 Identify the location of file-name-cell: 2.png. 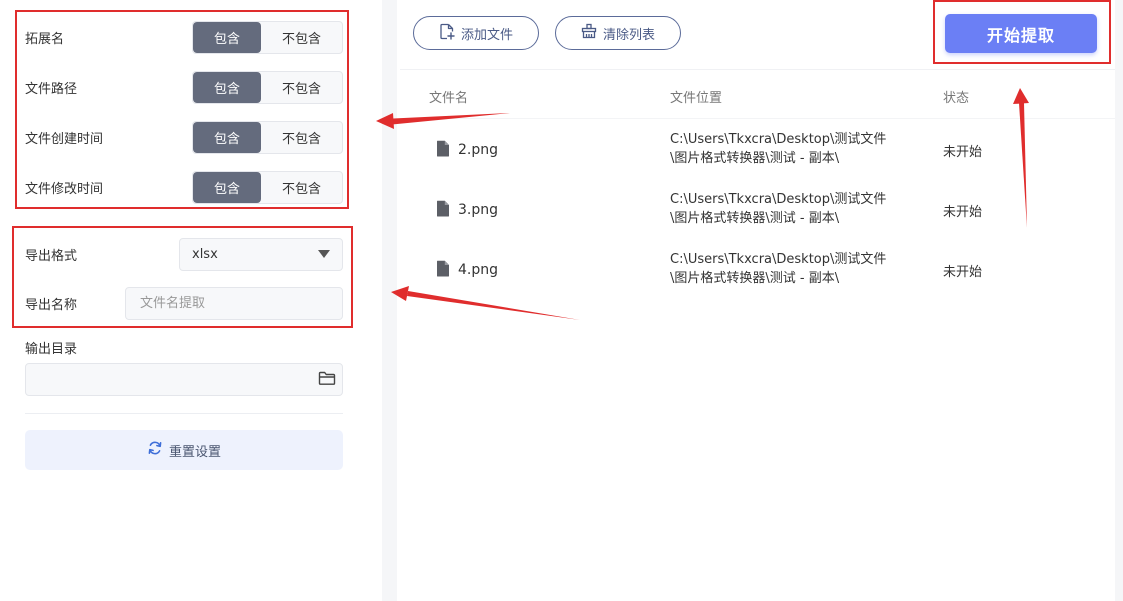
(467, 150).